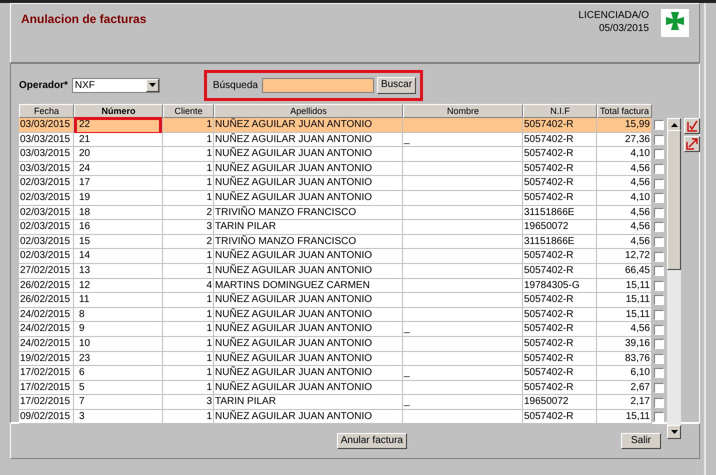  Describe the element at coordinates (342, 315) in the screenshot. I see `invoice-row: 24/02/2015 8 1 NUÑEZ AGUILAR JUAN ANTONIO 5057402-R 15,11` at that location.